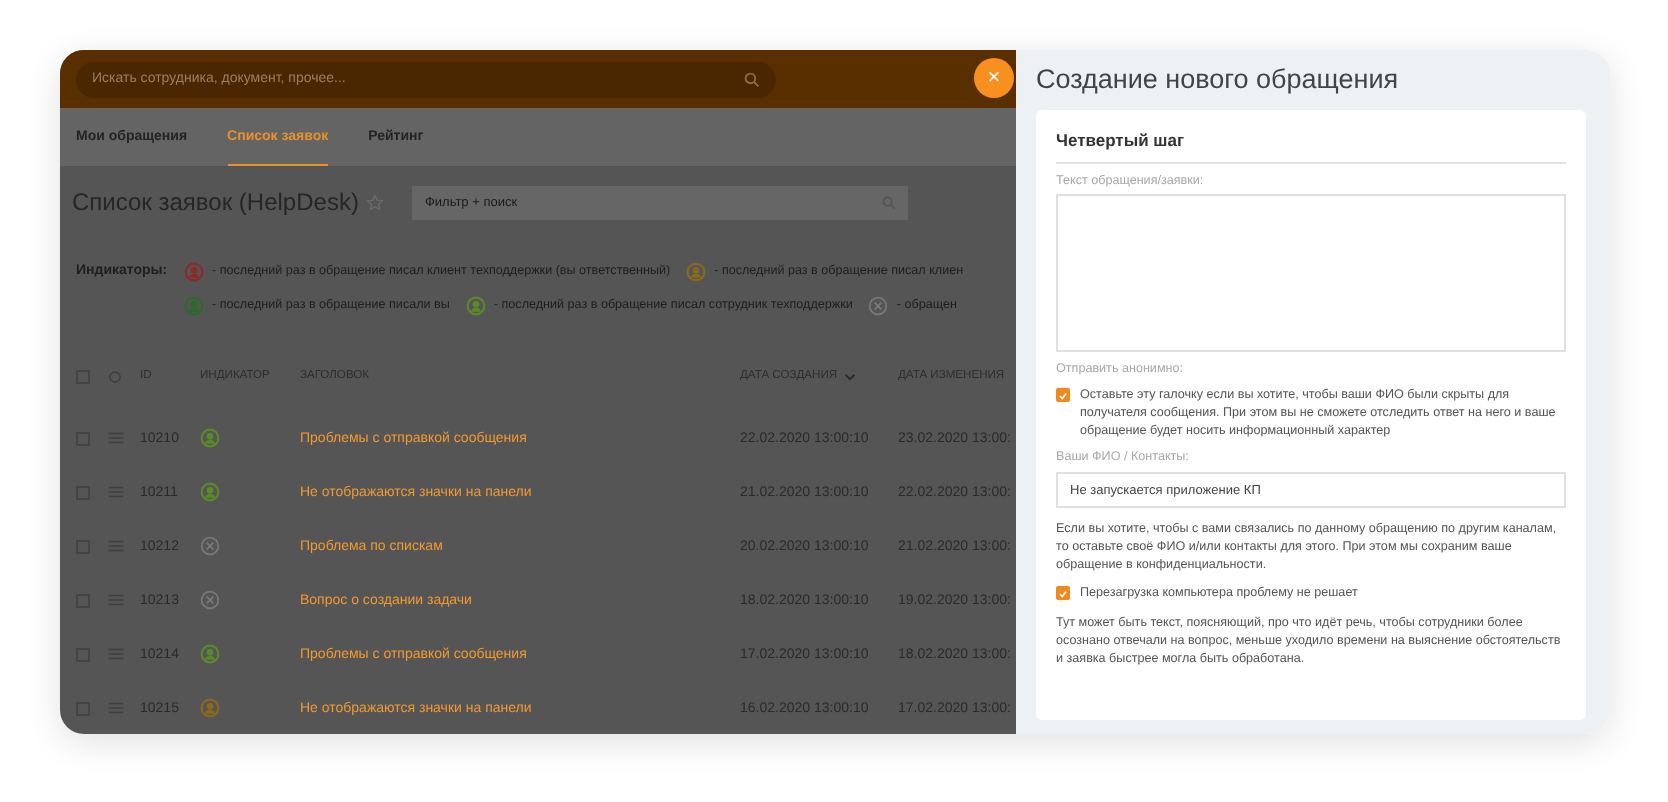 The width and height of the screenshot is (1668, 802). What do you see at coordinates (1218, 80) in the screenshot?
I see `drawer-title: Создание нового обращения` at bounding box center [1218, 80].